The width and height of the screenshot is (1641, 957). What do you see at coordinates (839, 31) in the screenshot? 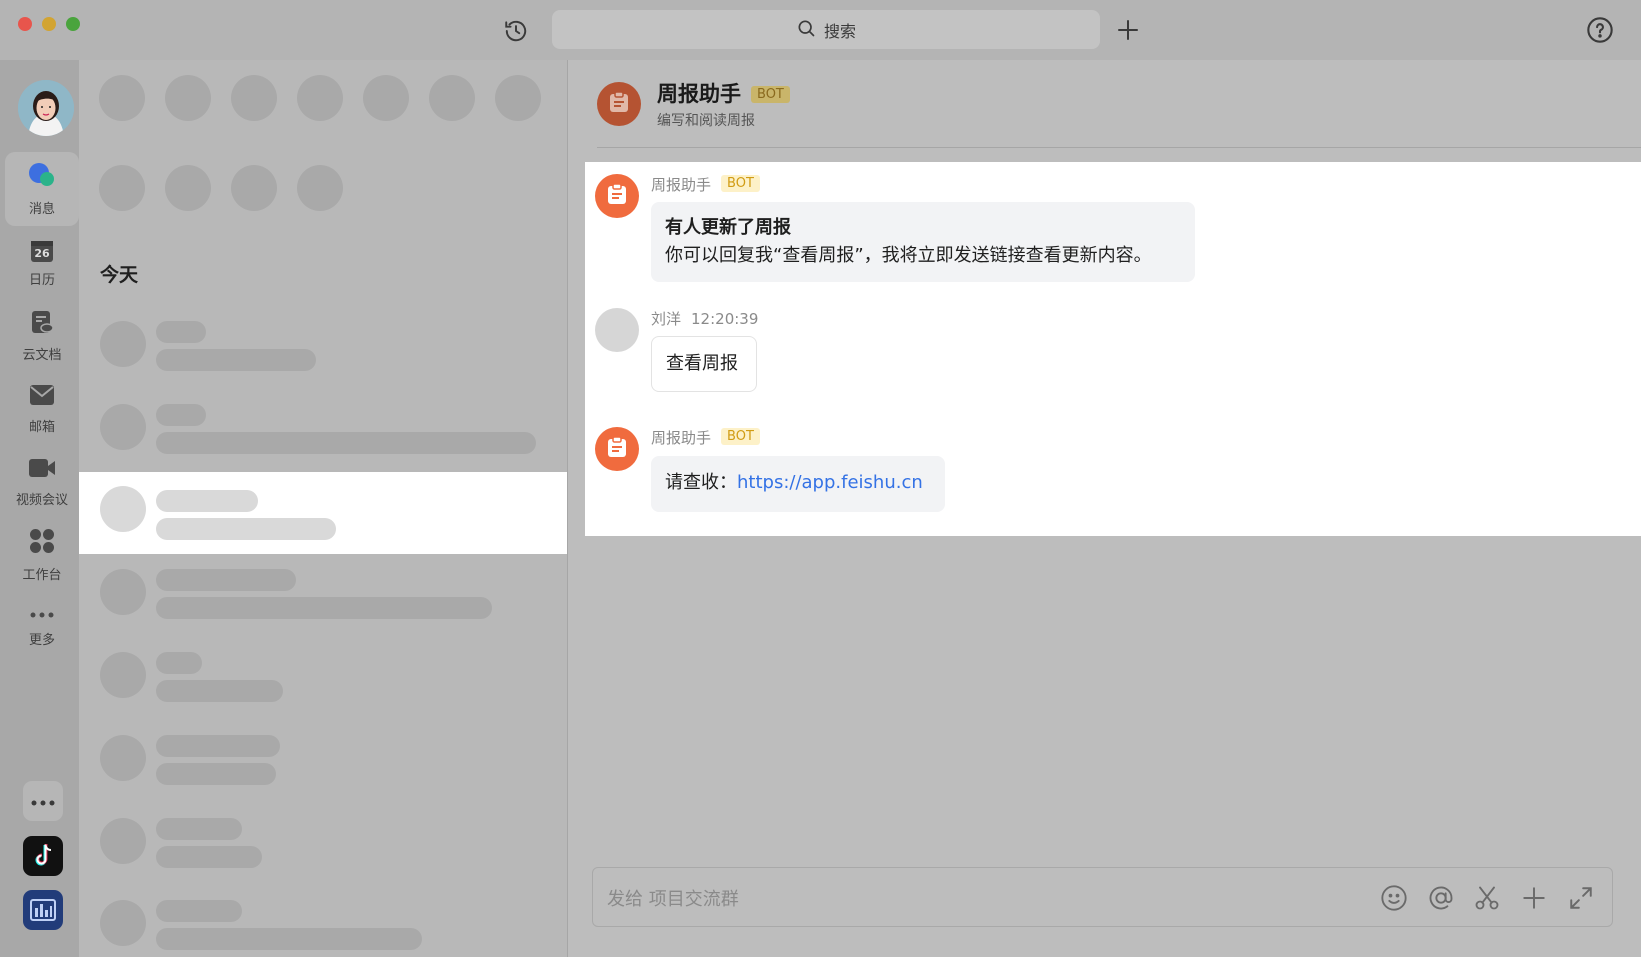
I see `search-placeholder: 搜索` at bounding box center [839, 31].